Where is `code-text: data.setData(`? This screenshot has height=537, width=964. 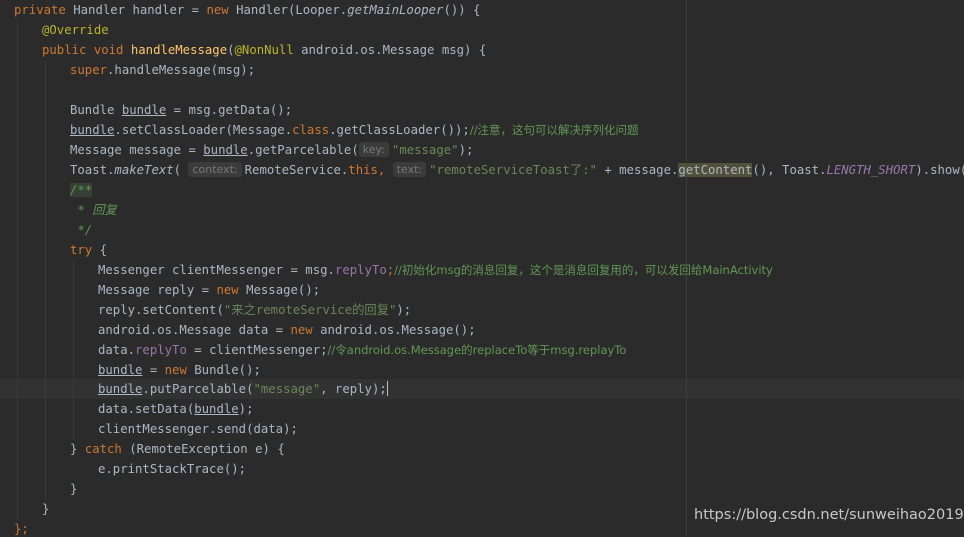
code-text: data.setData( is located at coordinates (146, 409).